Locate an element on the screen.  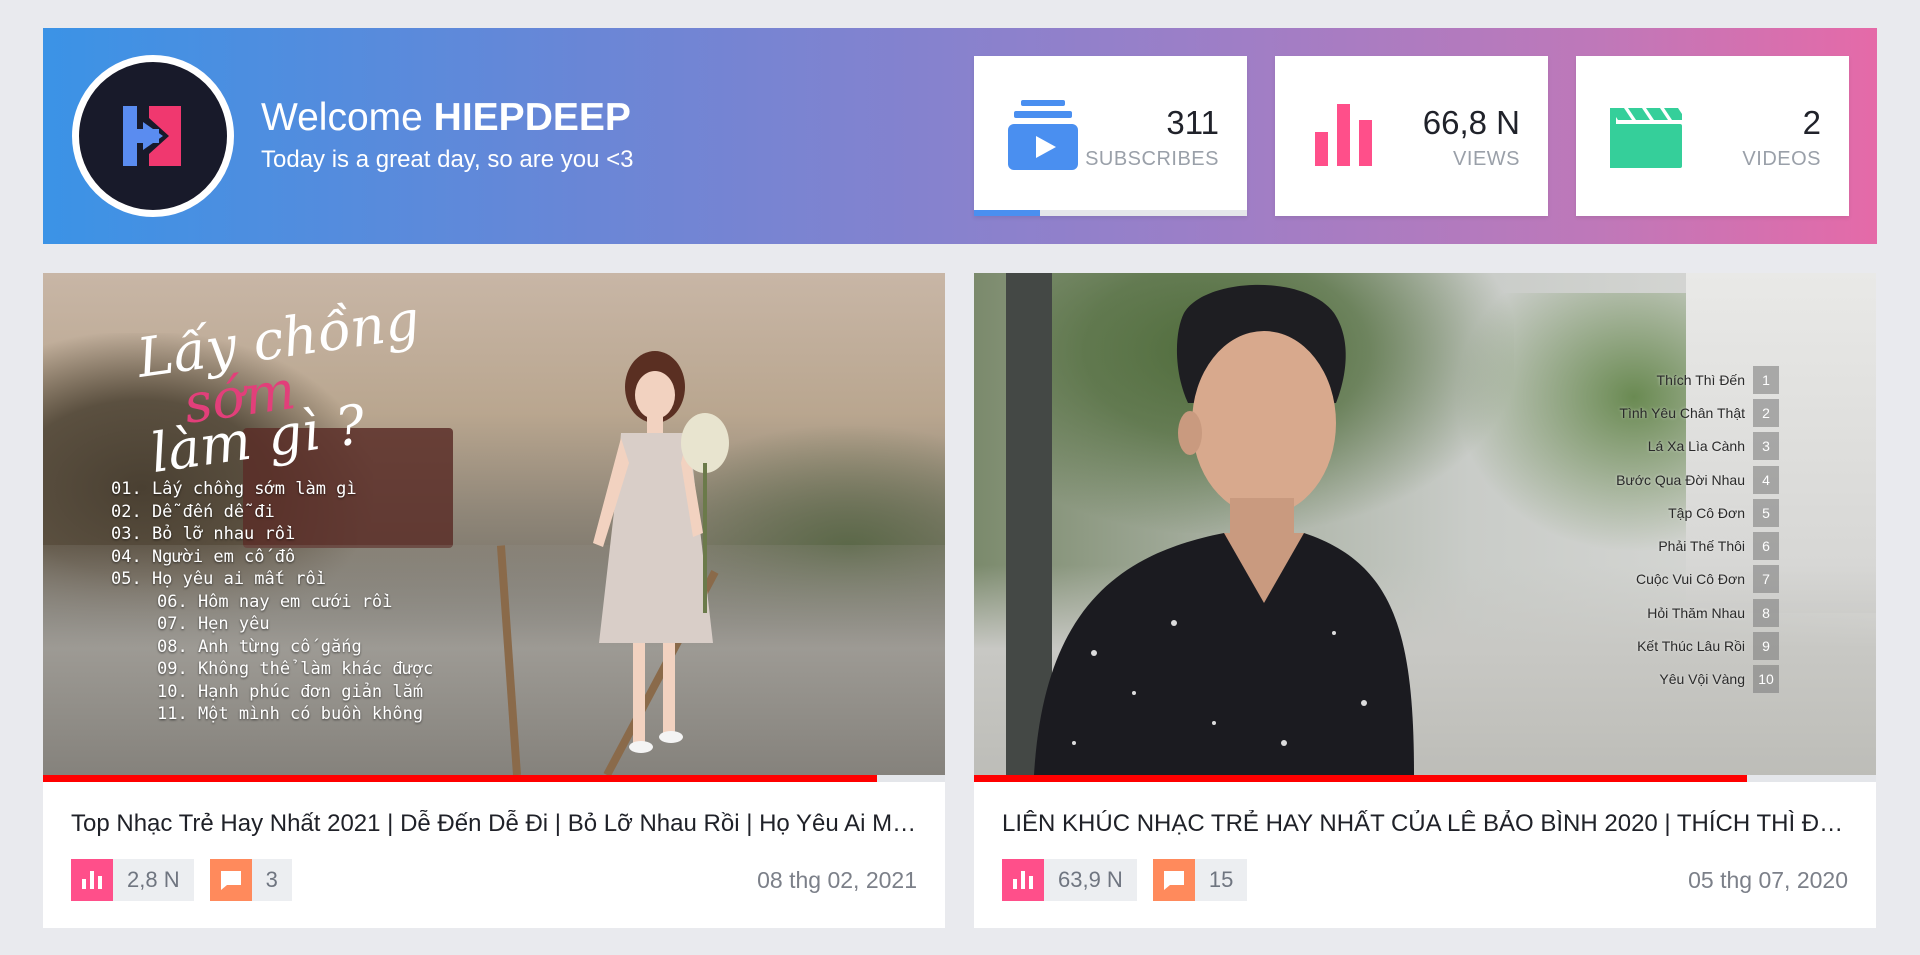
song-row: Tình Yêu Chân Thật 2 is located at coordinates (1674, 412).